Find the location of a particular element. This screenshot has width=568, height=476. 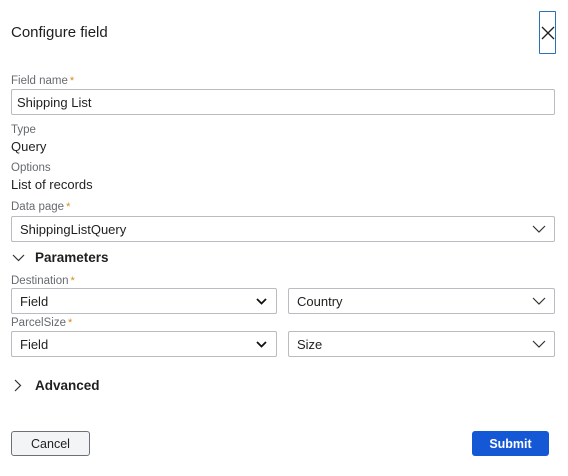

close-button is located at coordinates (547, 32).